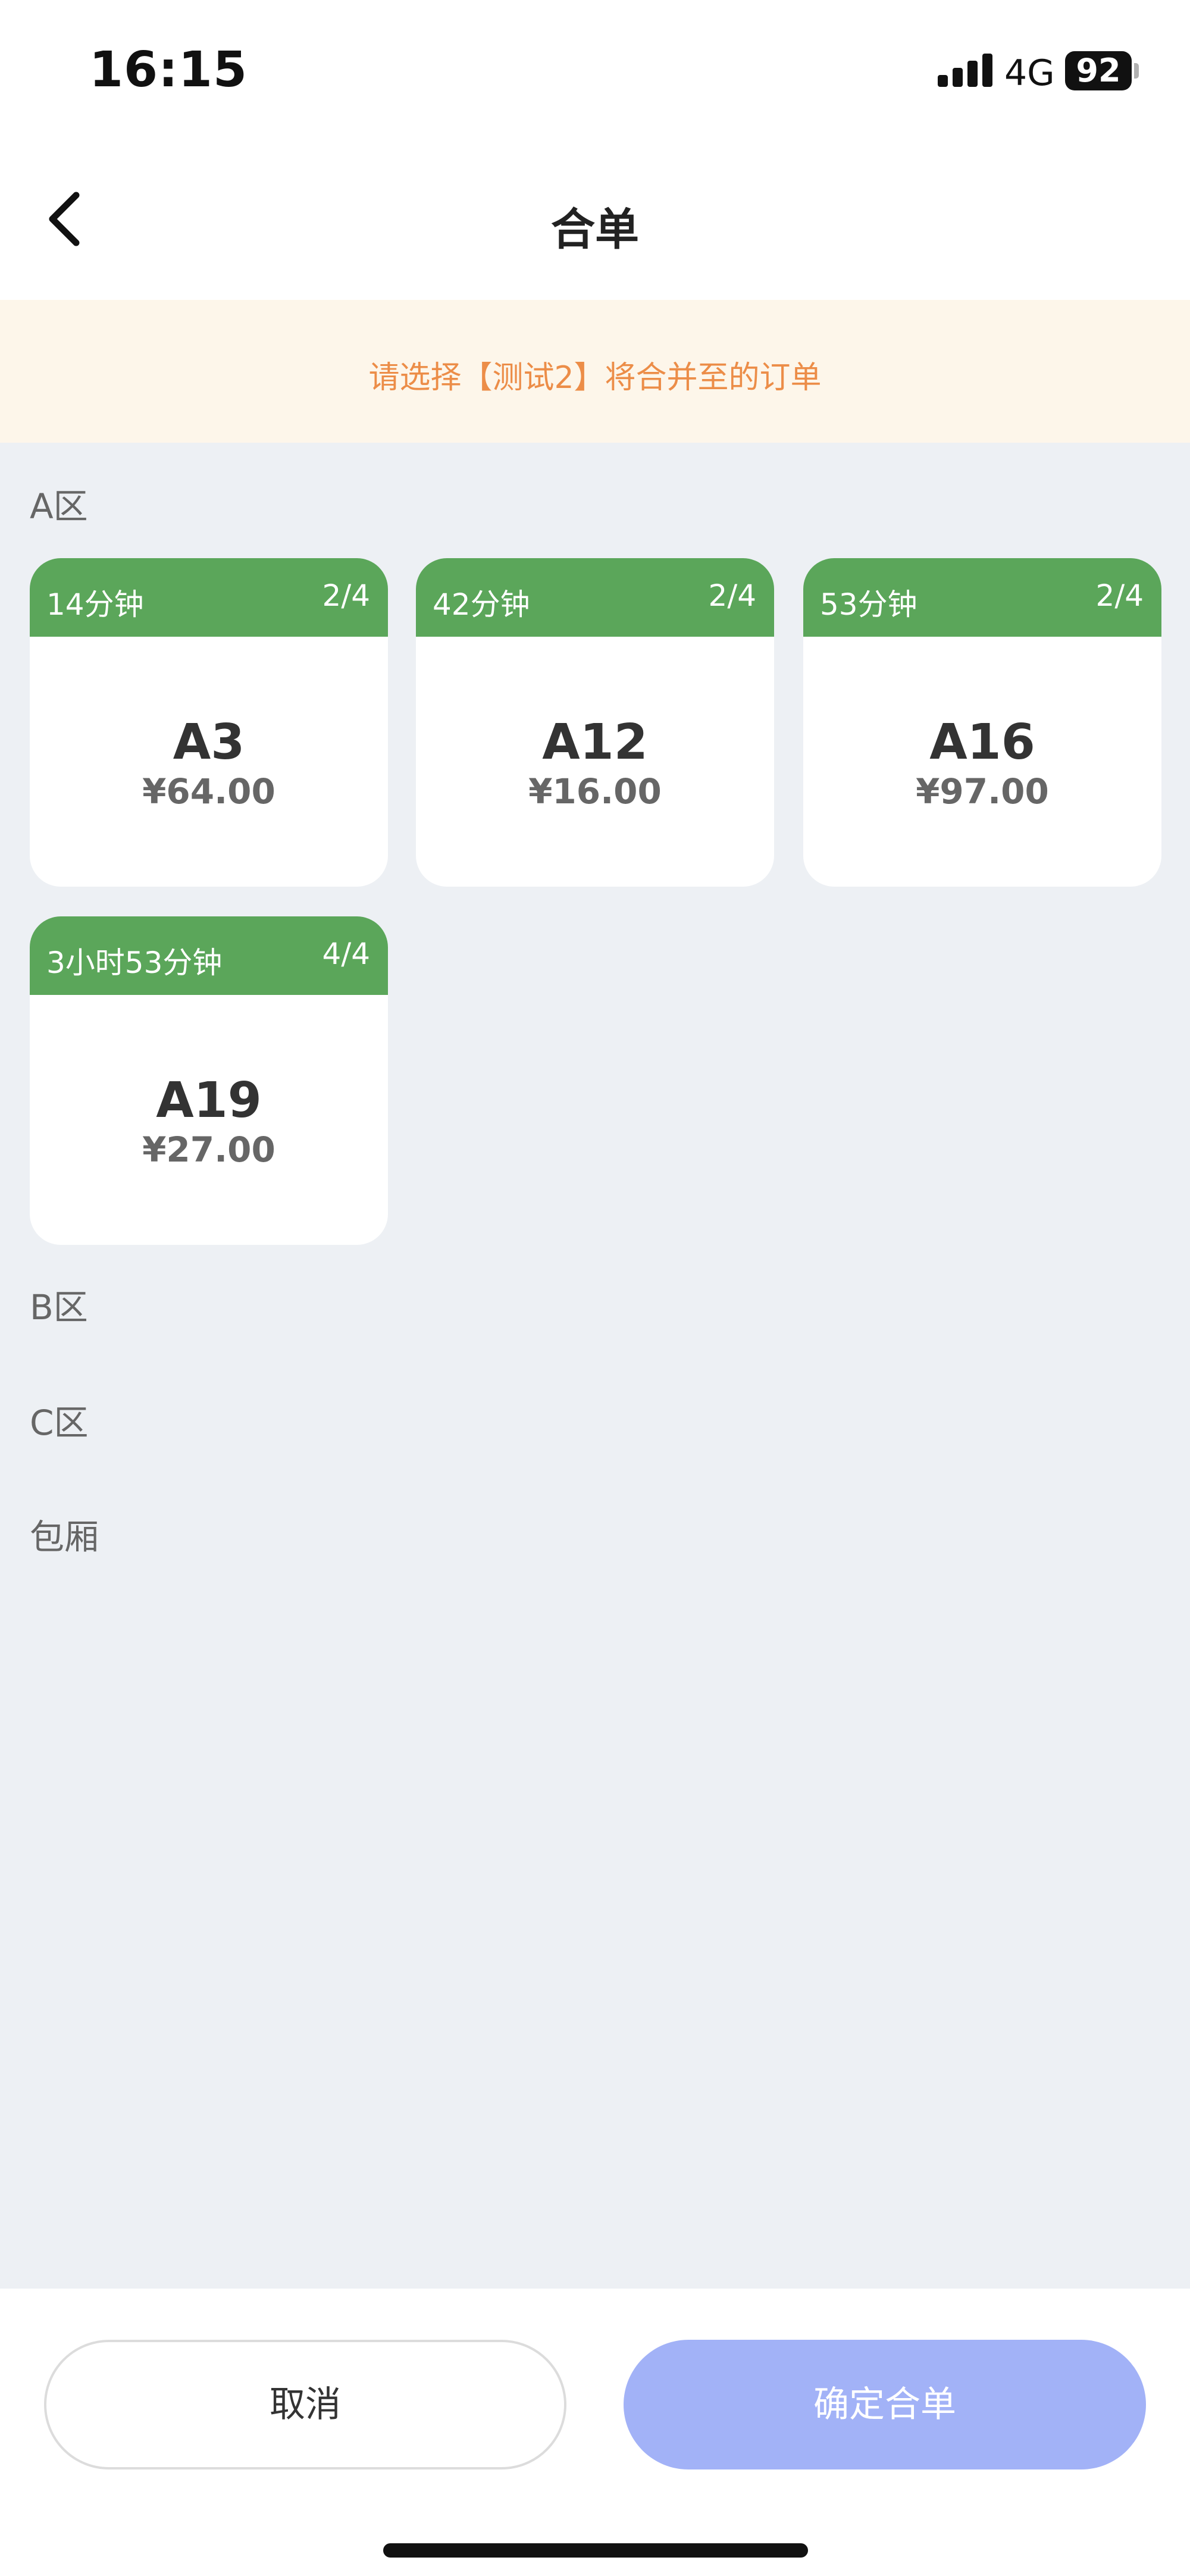  What do you see at coordinates (209, 597) in the screenshot?
I see `card-header: 14分钟 2/4` at bounding box center [209, 597].